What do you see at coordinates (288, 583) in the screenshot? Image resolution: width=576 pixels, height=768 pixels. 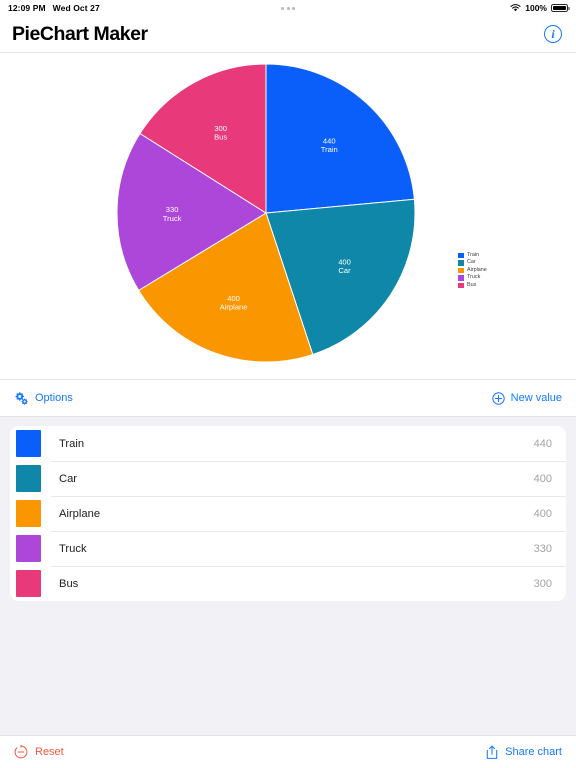 I see `list-item: Bus 300` at bounding box center [288, 583].